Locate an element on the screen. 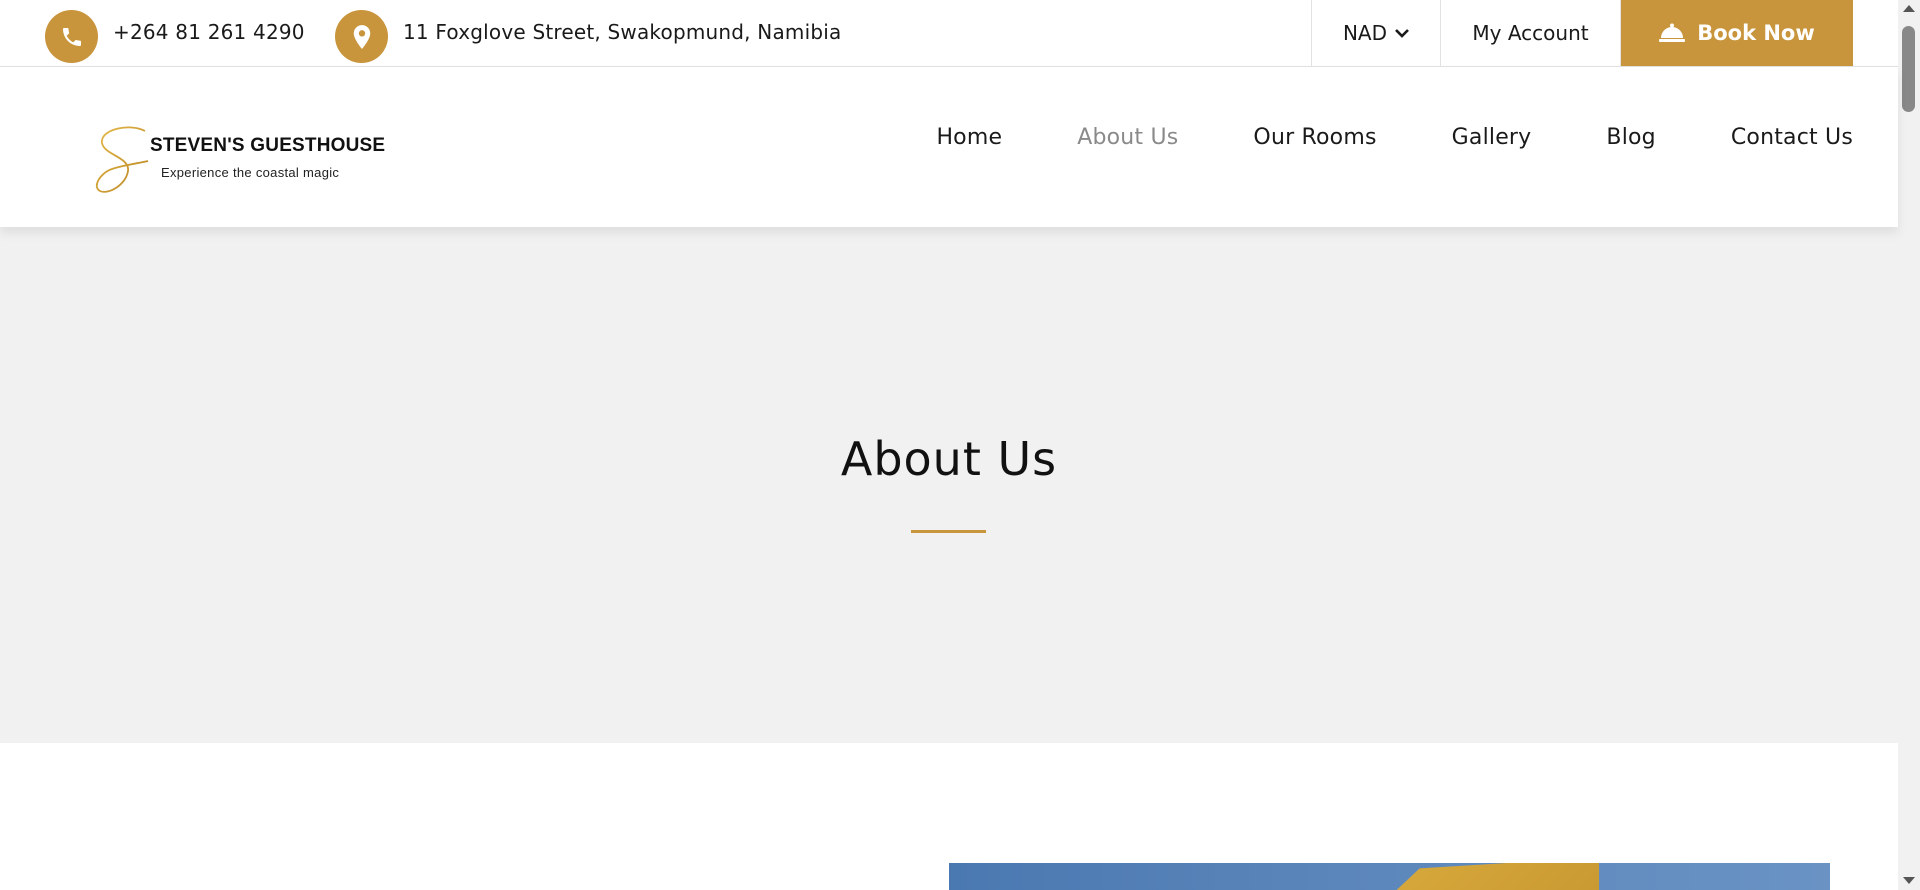 The height and width of the screenshot is (890, 1920). book-now-button: Book Now is located at coordinates (1737, 33).